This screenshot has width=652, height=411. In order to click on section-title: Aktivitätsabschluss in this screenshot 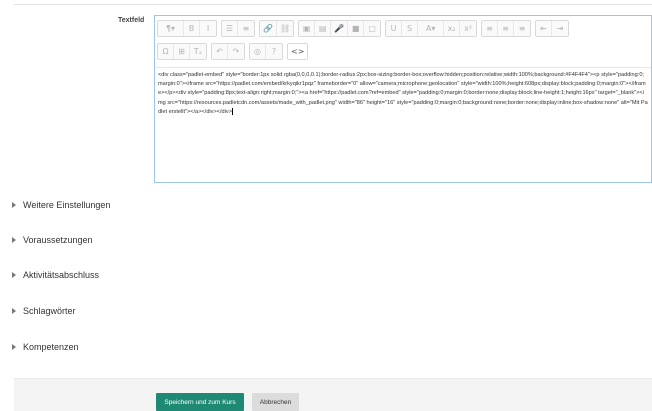, I will do `click(61, 275)`.